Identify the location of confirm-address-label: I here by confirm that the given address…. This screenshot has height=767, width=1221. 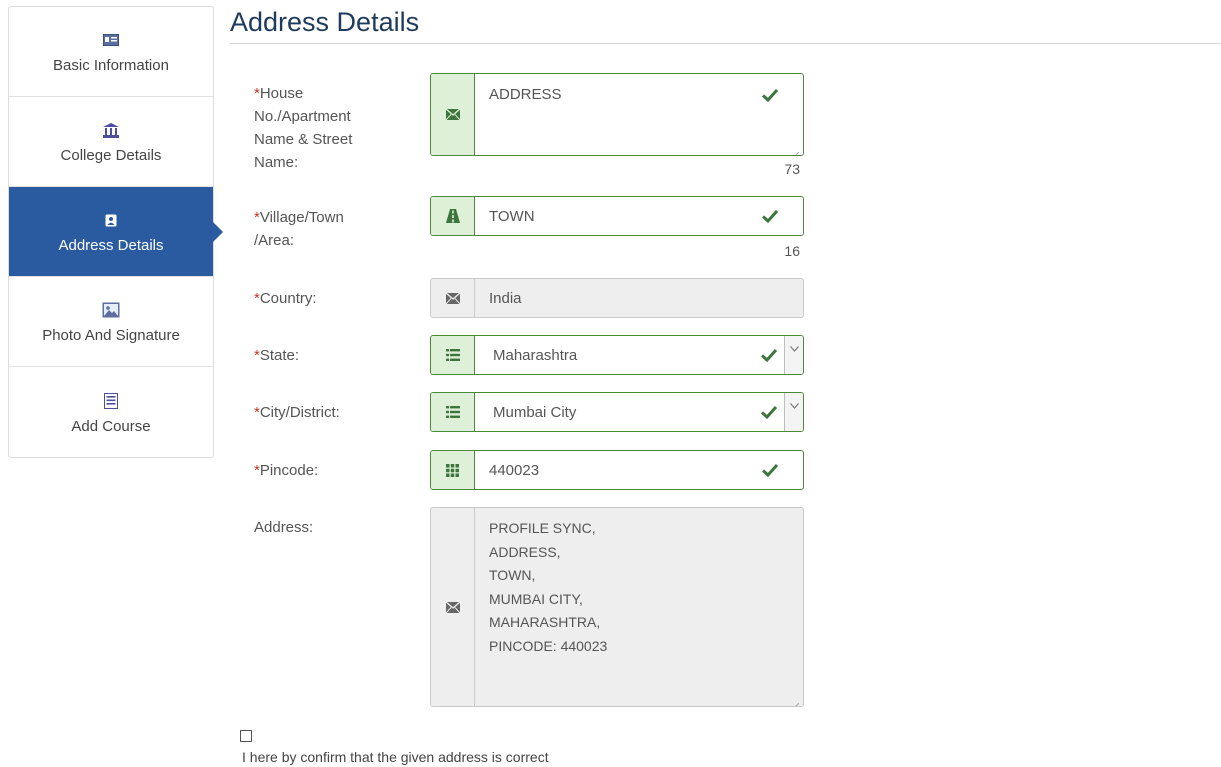
(395, 757).